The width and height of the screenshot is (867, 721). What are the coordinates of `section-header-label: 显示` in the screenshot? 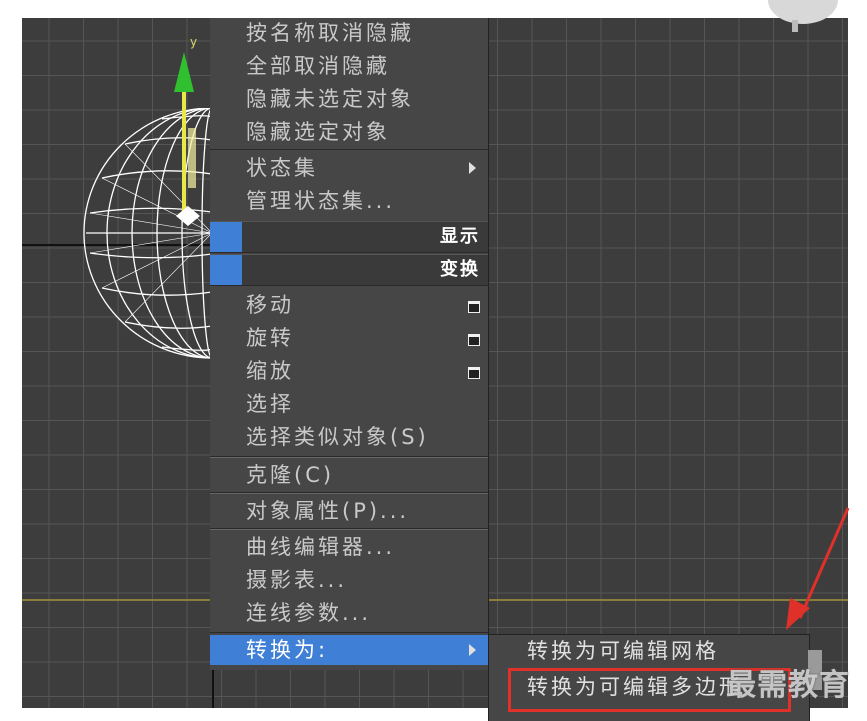 It's located at (460, 236).